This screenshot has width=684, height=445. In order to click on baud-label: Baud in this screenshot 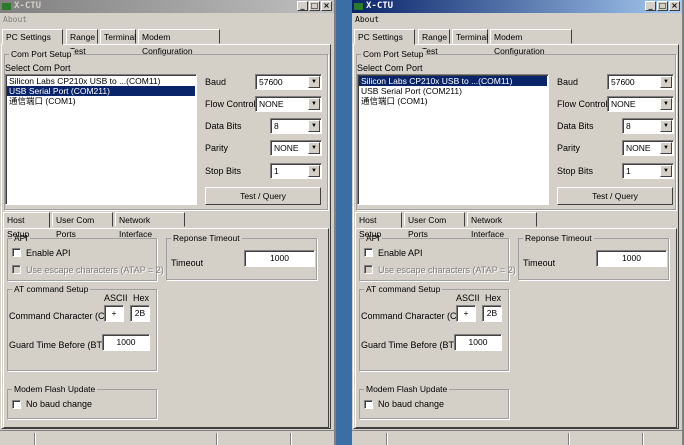, I will do `click(568, 82)`.